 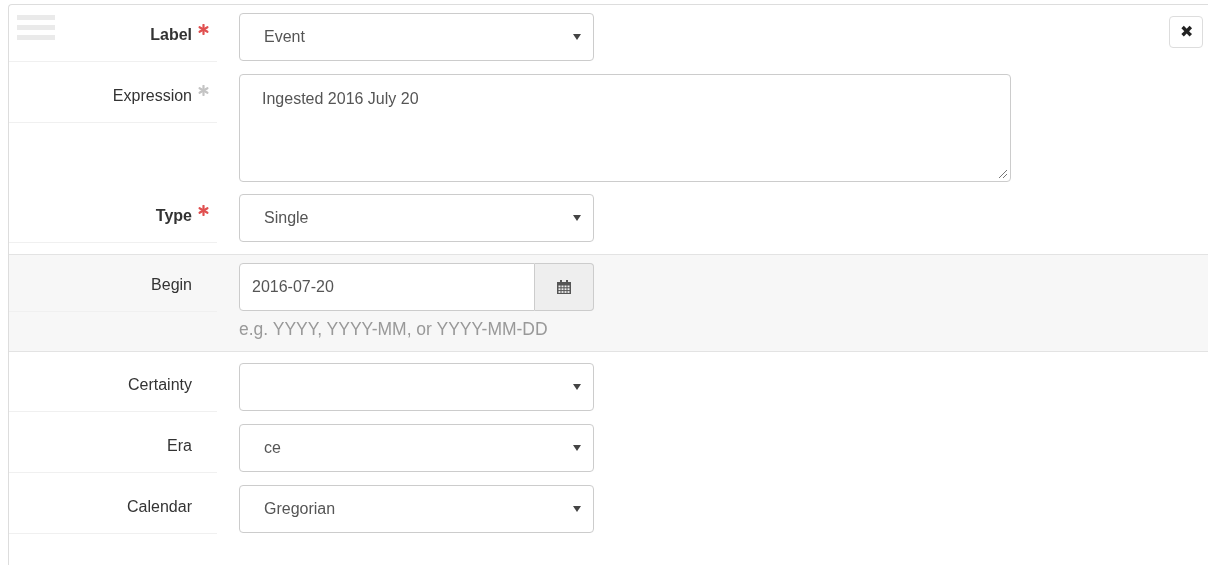 I want to click on field-label: Type, so click(x=173, y=216).